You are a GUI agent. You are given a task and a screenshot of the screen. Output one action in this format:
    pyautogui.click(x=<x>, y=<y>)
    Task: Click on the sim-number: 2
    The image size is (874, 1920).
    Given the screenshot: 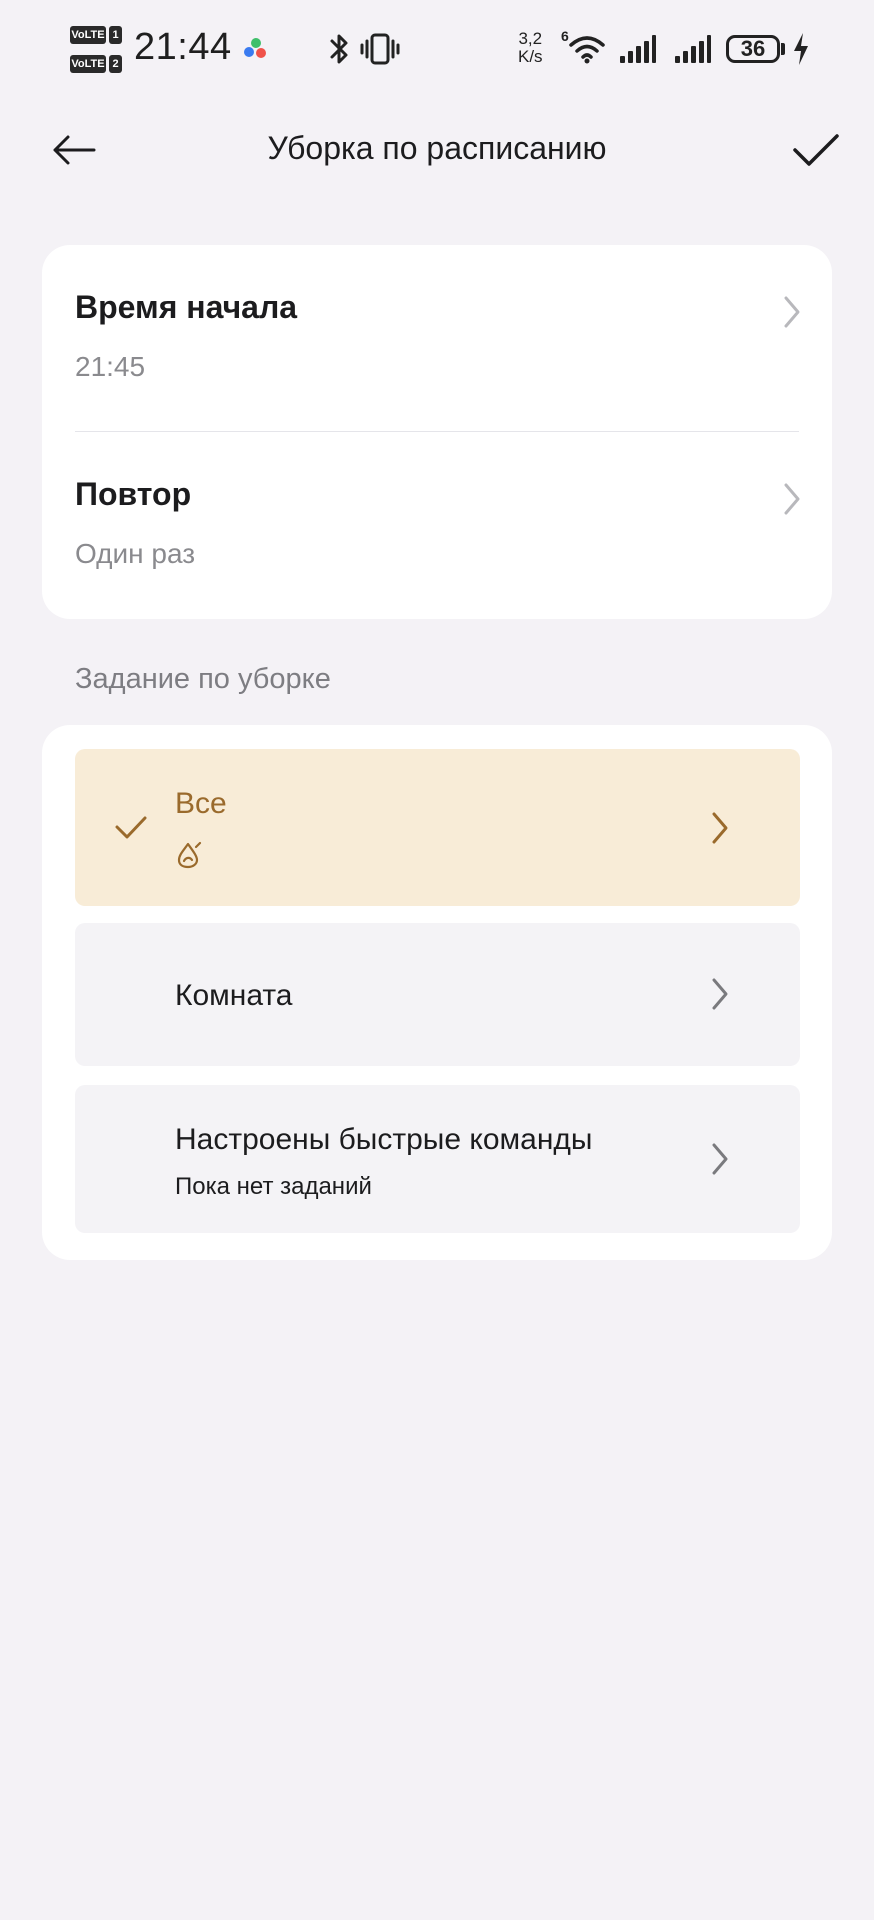 What is the action you would take?
    pyautogui.click(x=115, y=64)
    